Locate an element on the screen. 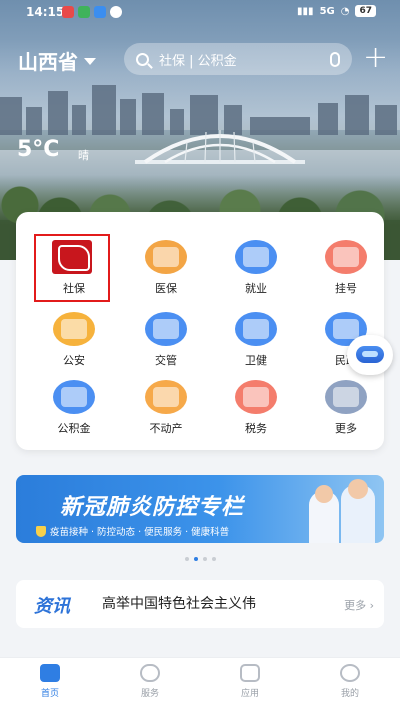 The image size is (400, 711). network-label: 5G is located at coordinates (327, 11).